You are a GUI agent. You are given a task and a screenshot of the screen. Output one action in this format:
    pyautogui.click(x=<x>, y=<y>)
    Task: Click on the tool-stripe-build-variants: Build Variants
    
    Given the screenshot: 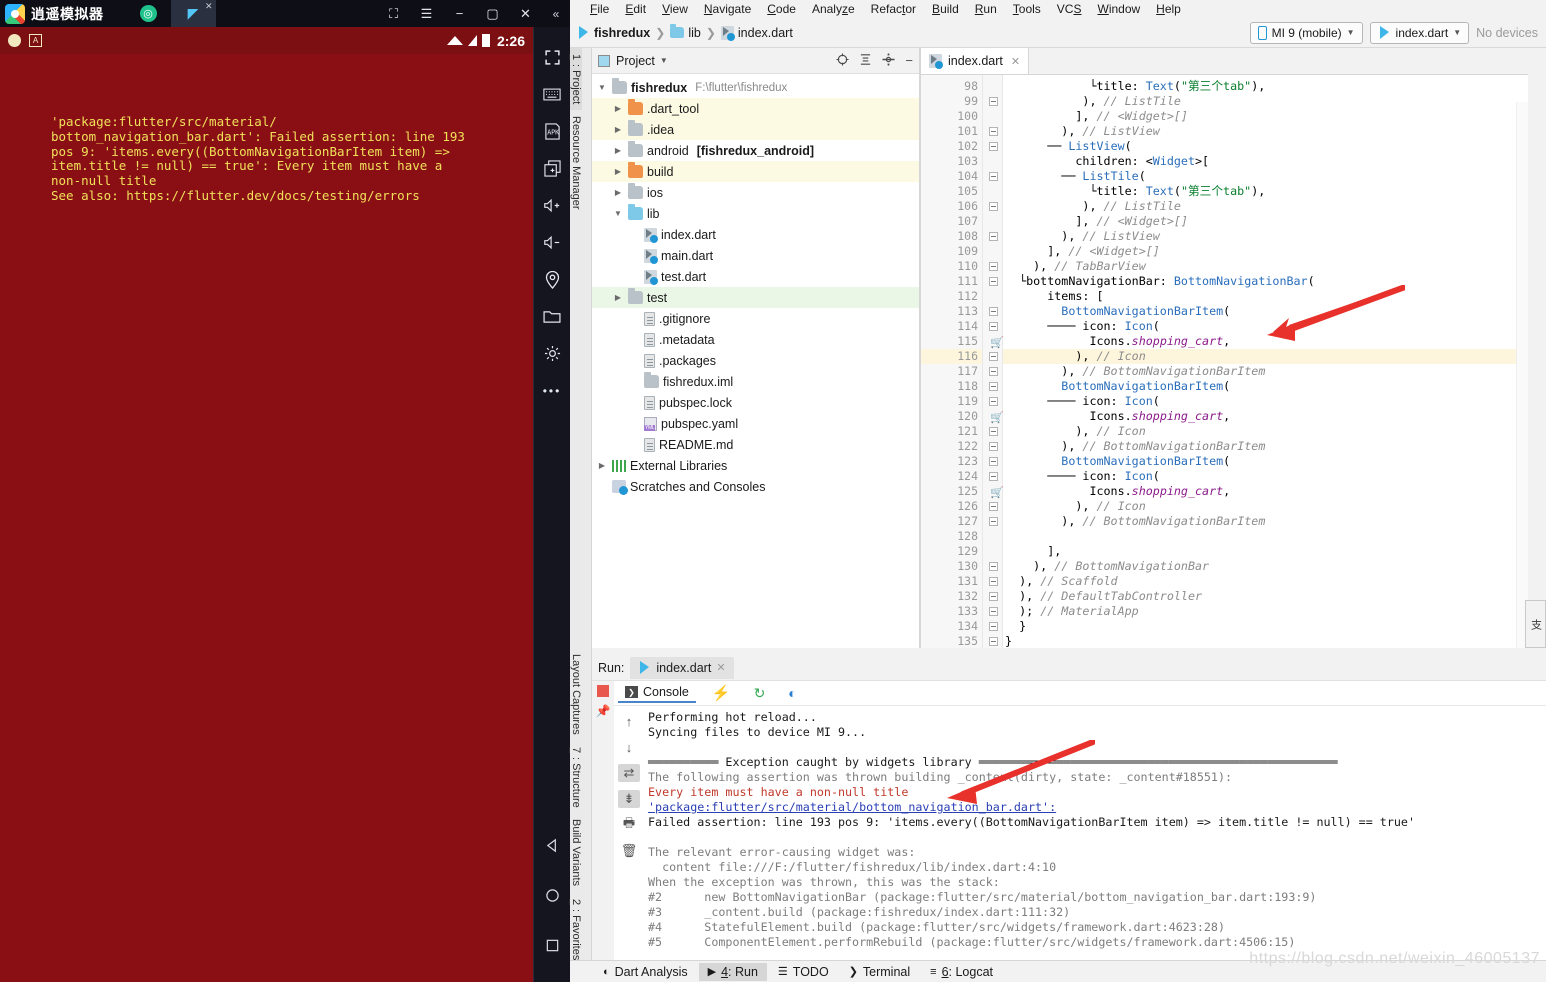 What is the action you would take?
    pyautogui.click(x=576, y=852)
    